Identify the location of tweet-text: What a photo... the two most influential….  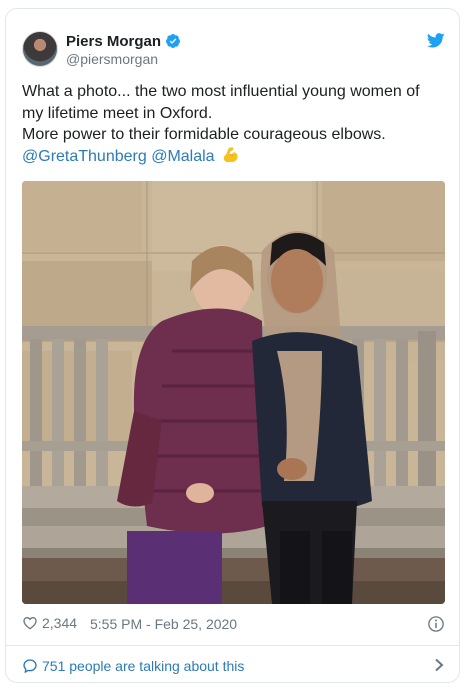
(234, 124).